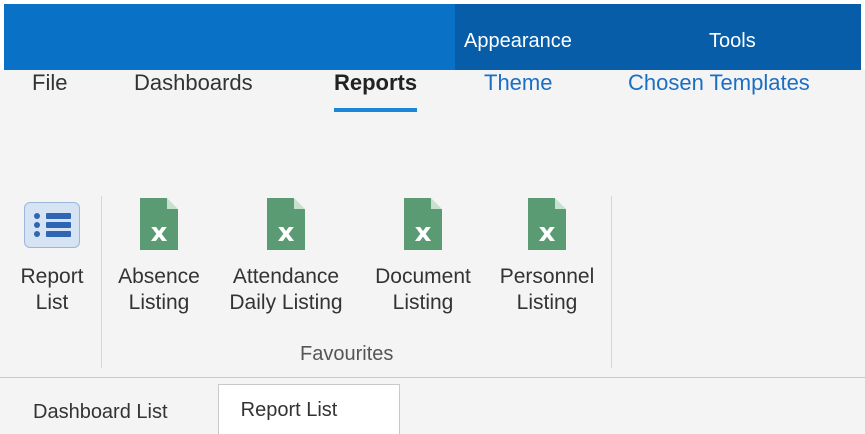 This screenshot has height=434, width=865. I want to click on favourites-group-label: Favourites, so click(347, 354).